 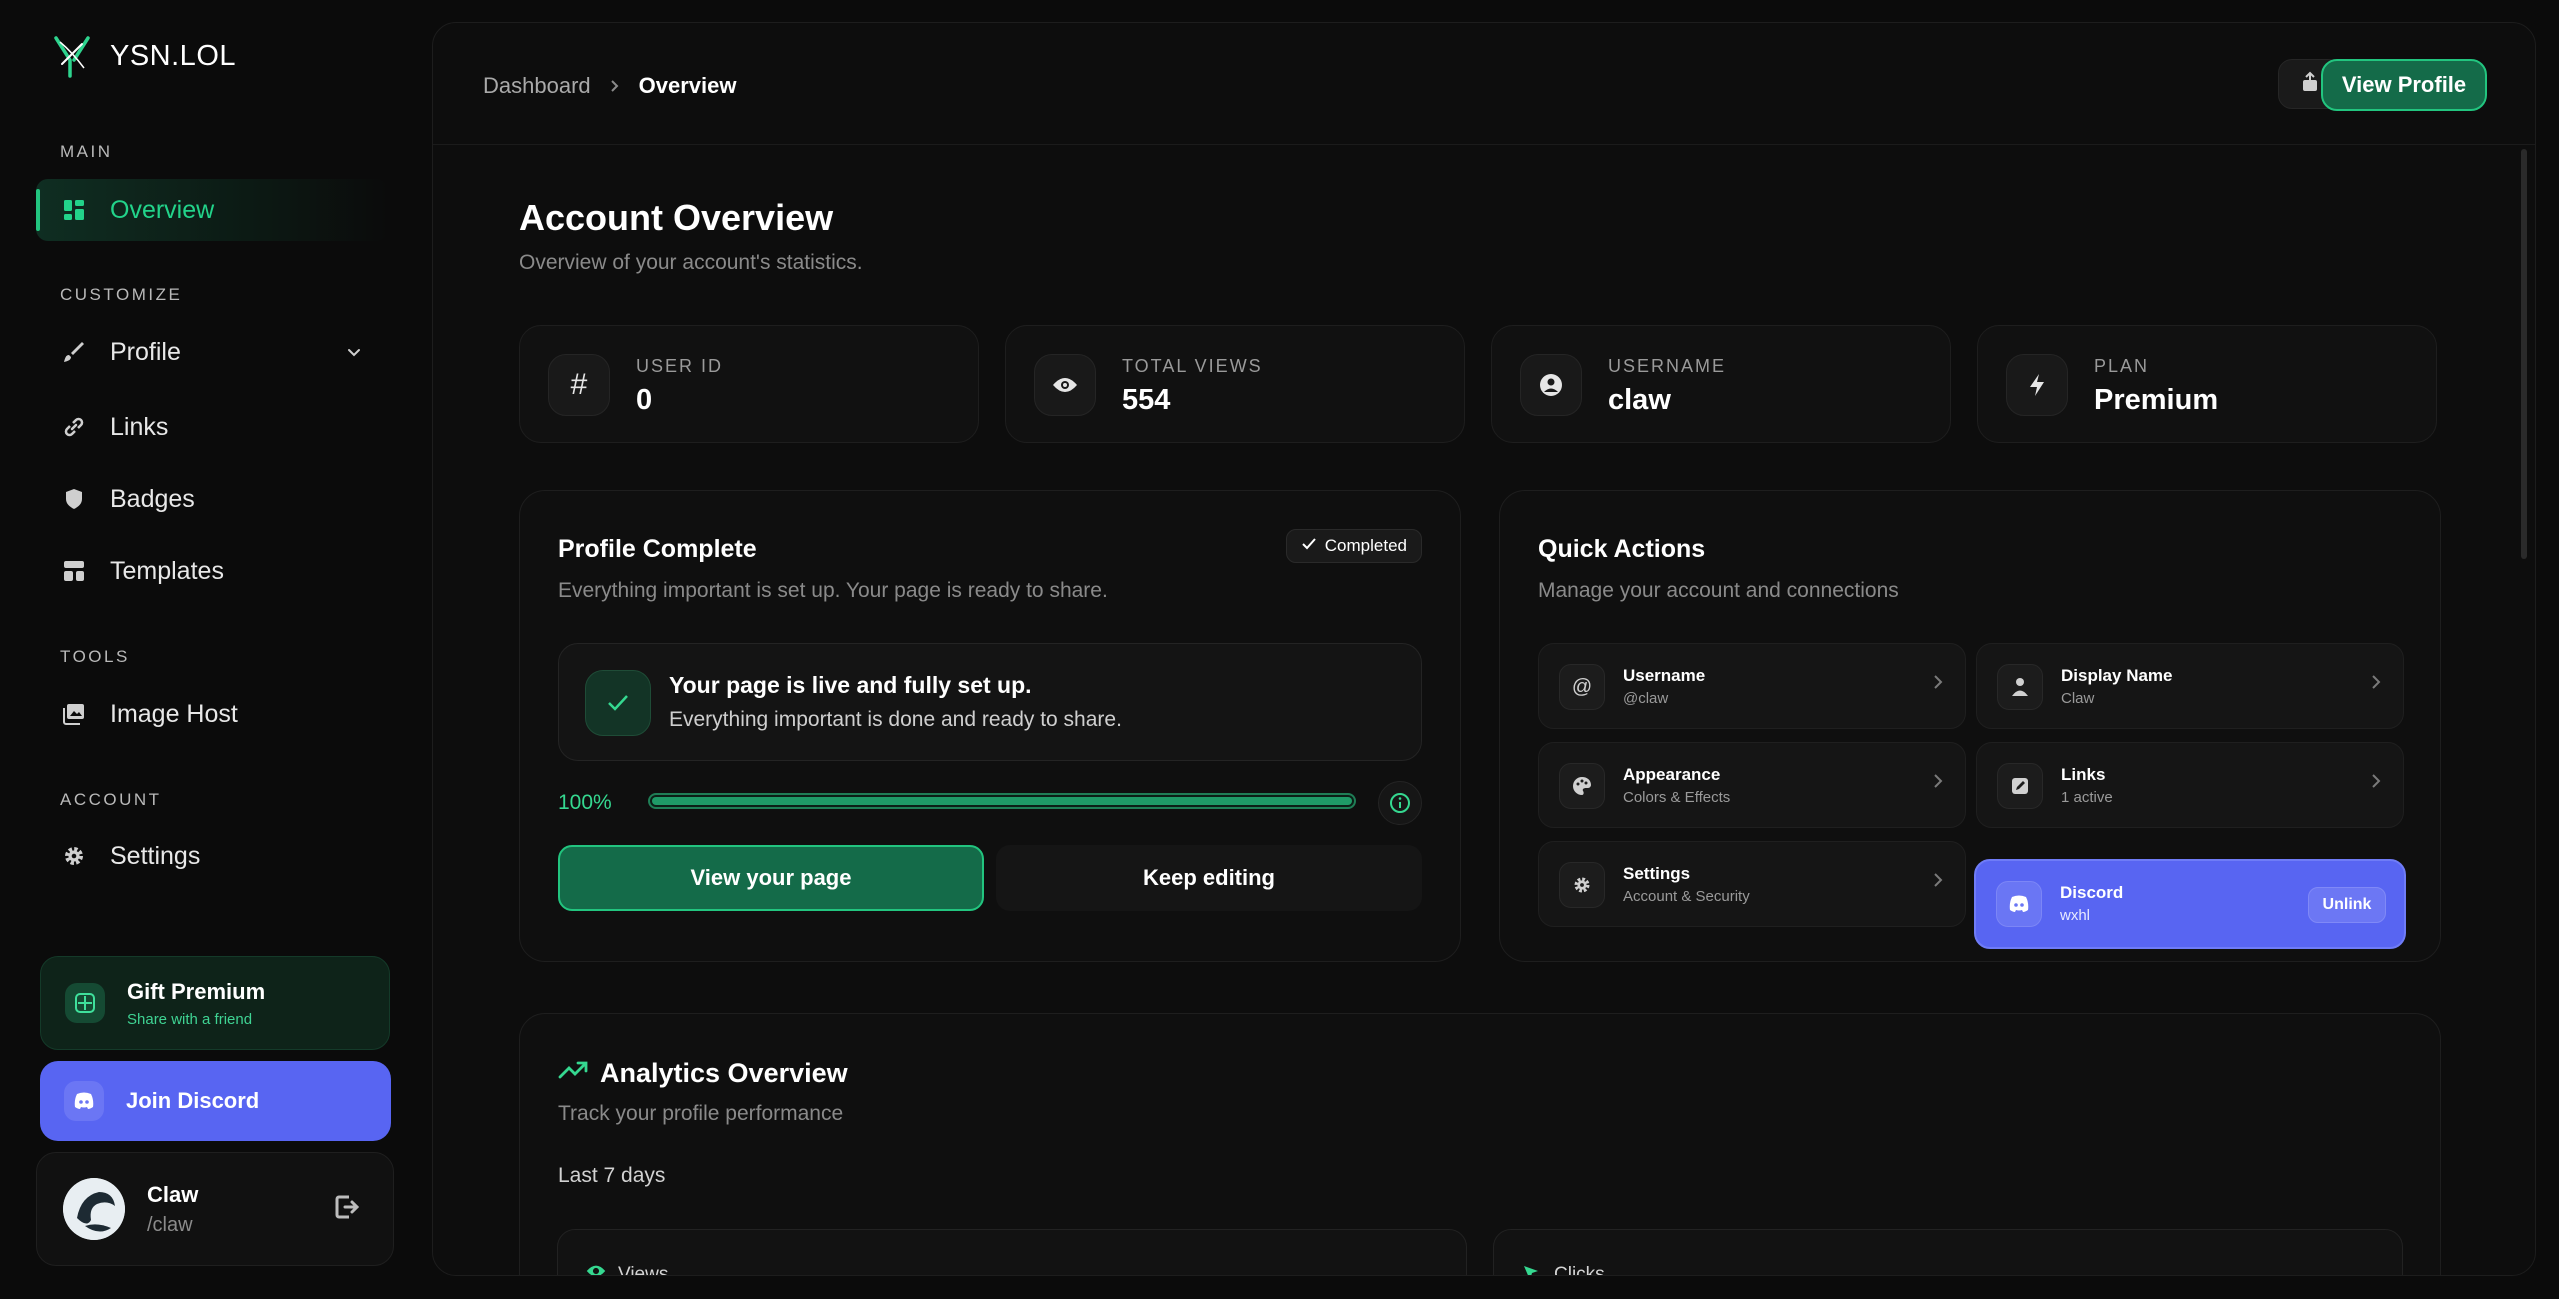 What do you see at coordinates (121, 294) in the screenshot?
I see `section-label-customize: CUSTOMIZE` at bounding box center [121, 294].